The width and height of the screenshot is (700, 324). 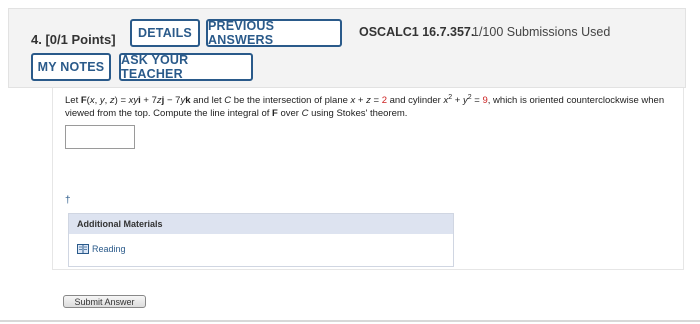 I want to click on details-button: DETAILS, so click(x=165, y=33).